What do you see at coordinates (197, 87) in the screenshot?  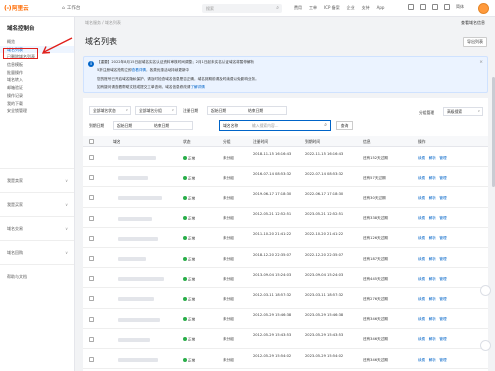 I see `notice-link: 了解详情` at bounding box center [197, 87].